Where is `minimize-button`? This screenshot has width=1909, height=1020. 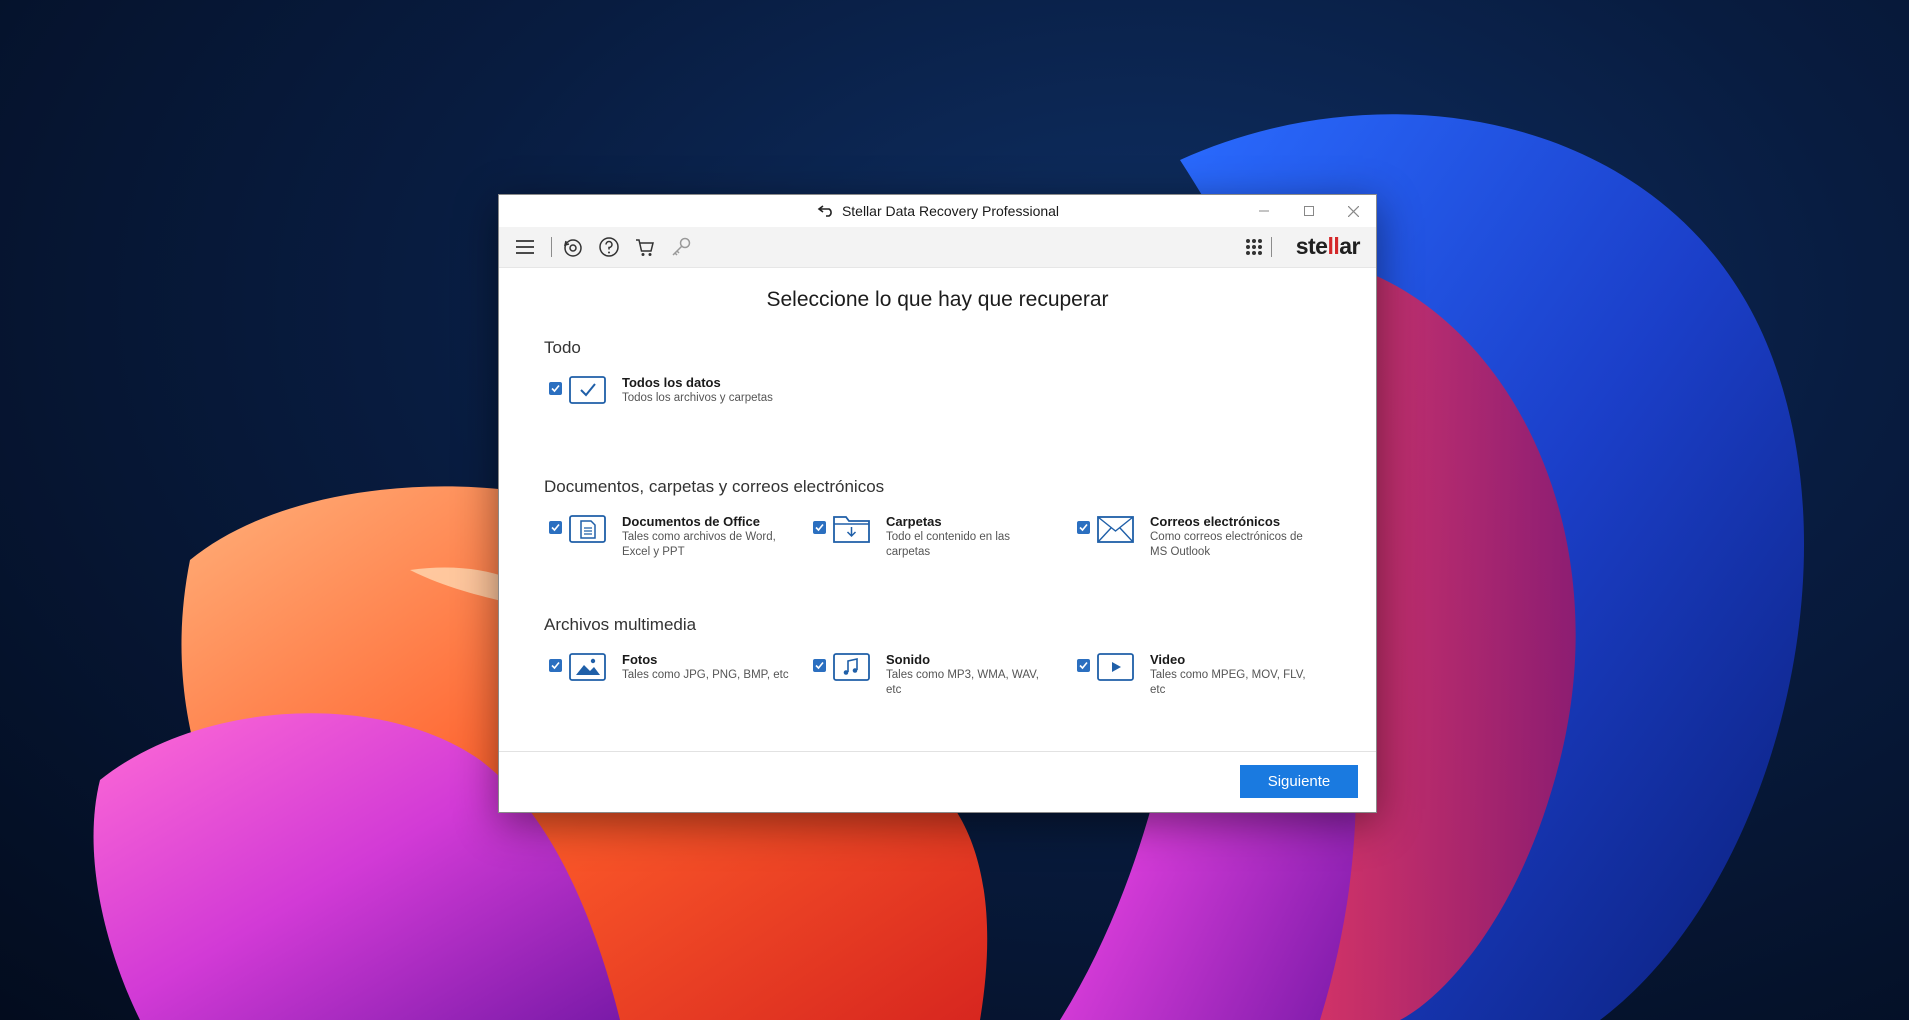
minimize-button is located at coordinates (1263, 211).